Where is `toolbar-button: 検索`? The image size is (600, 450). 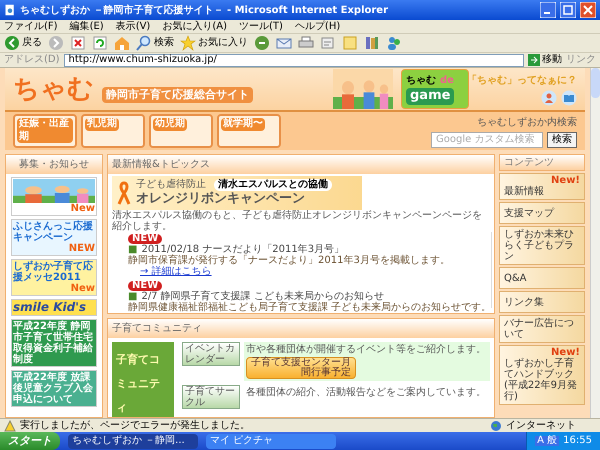
toolbar-button: 検索 is located at coordinates (155, 43).